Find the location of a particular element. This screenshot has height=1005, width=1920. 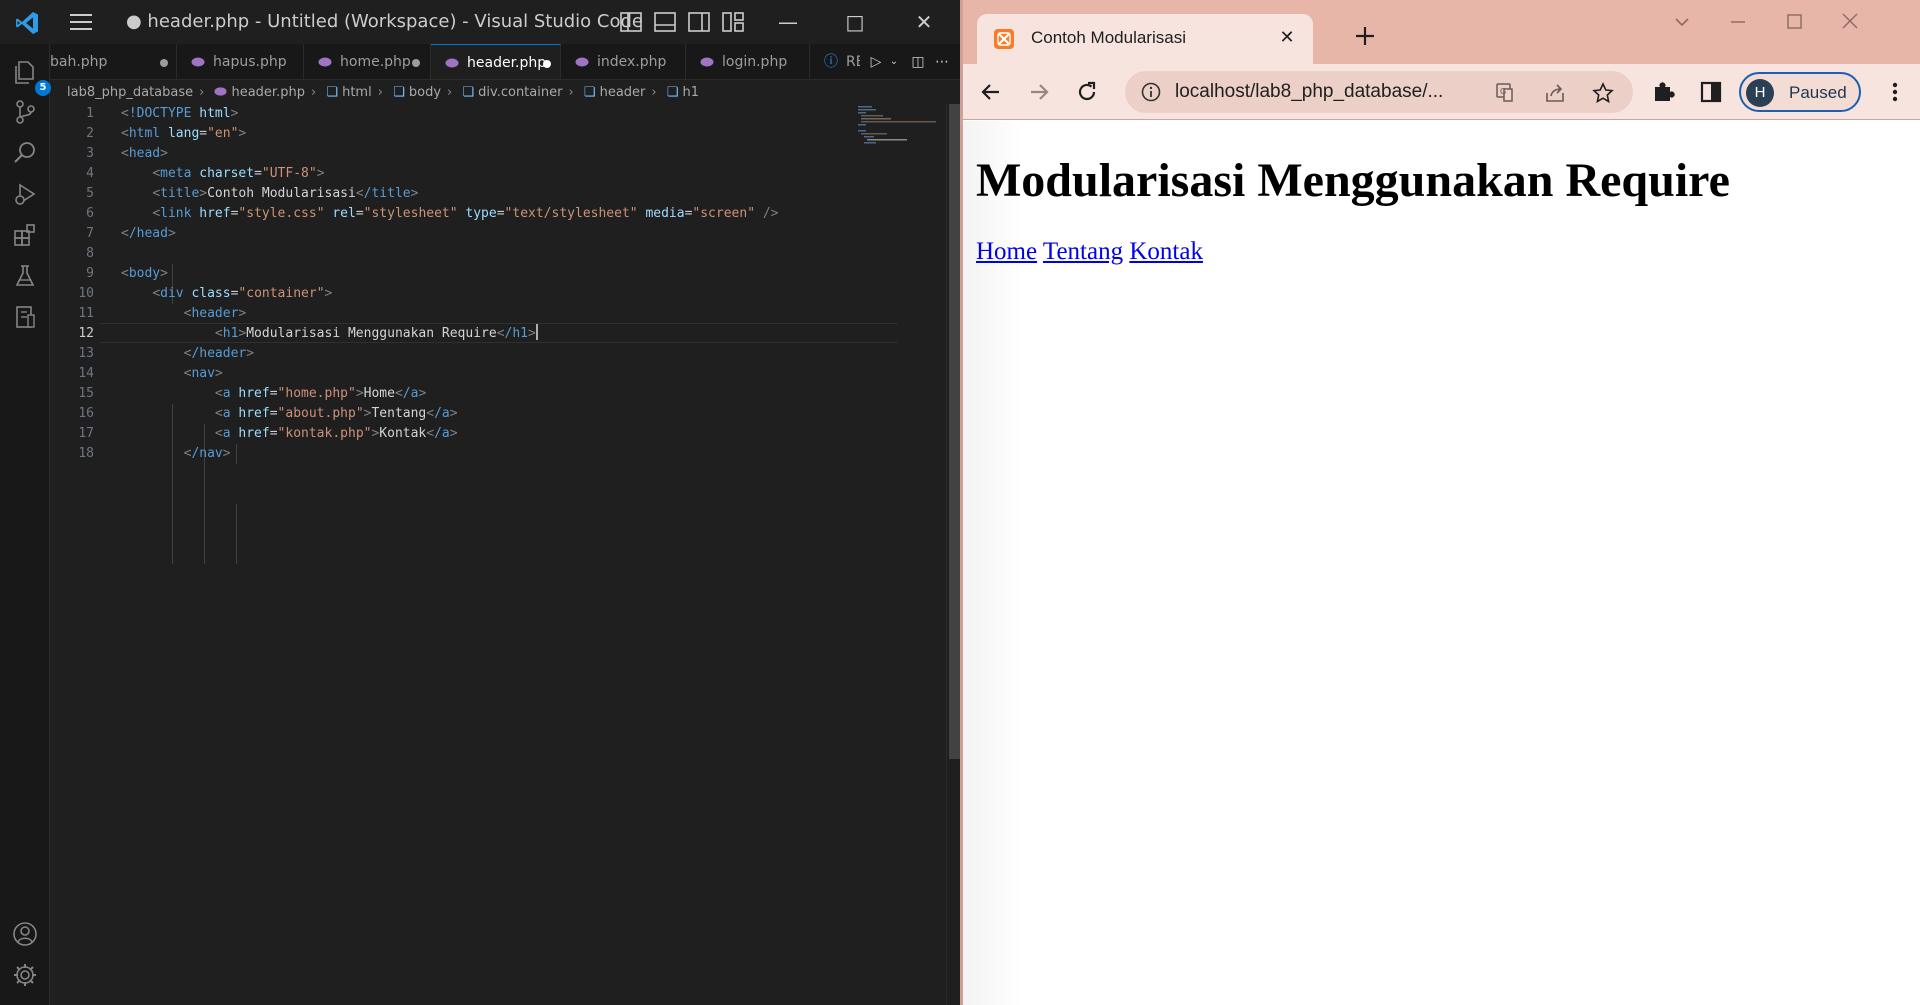

indent-guide is located at coordinates (236, 534).